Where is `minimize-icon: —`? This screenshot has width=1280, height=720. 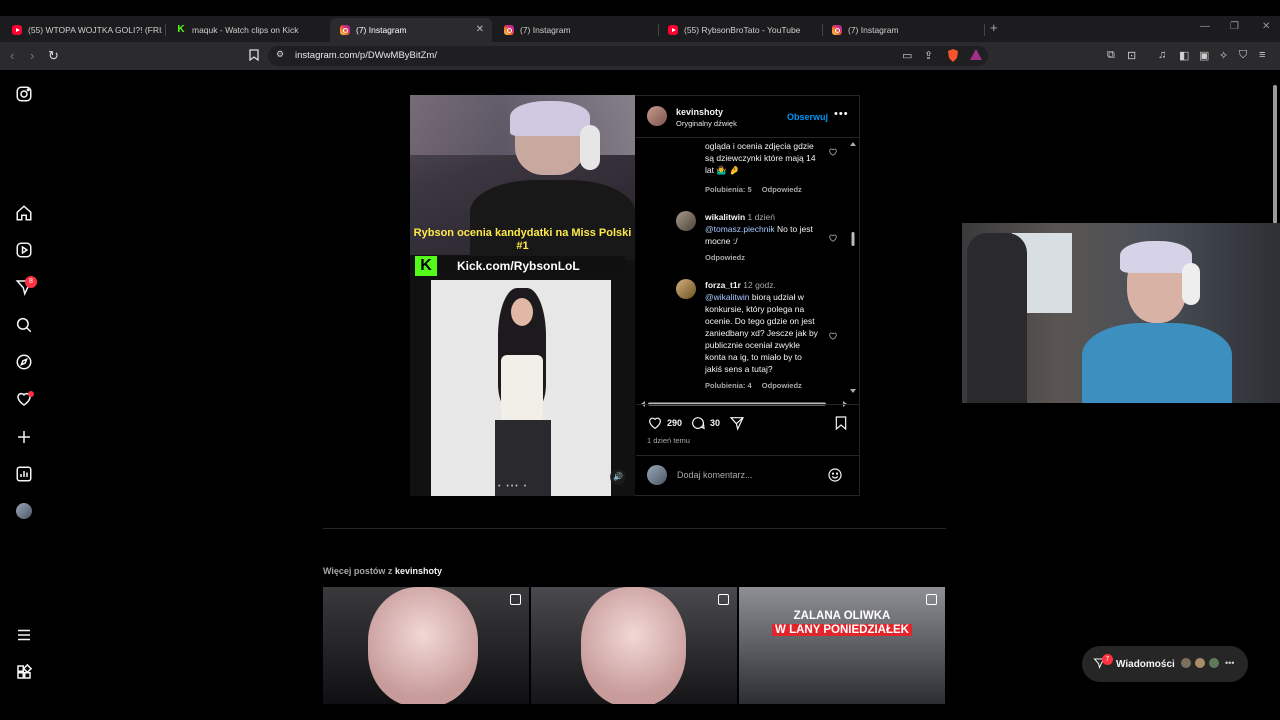
minimize-icon: — is located at coordinates (1205, 26).